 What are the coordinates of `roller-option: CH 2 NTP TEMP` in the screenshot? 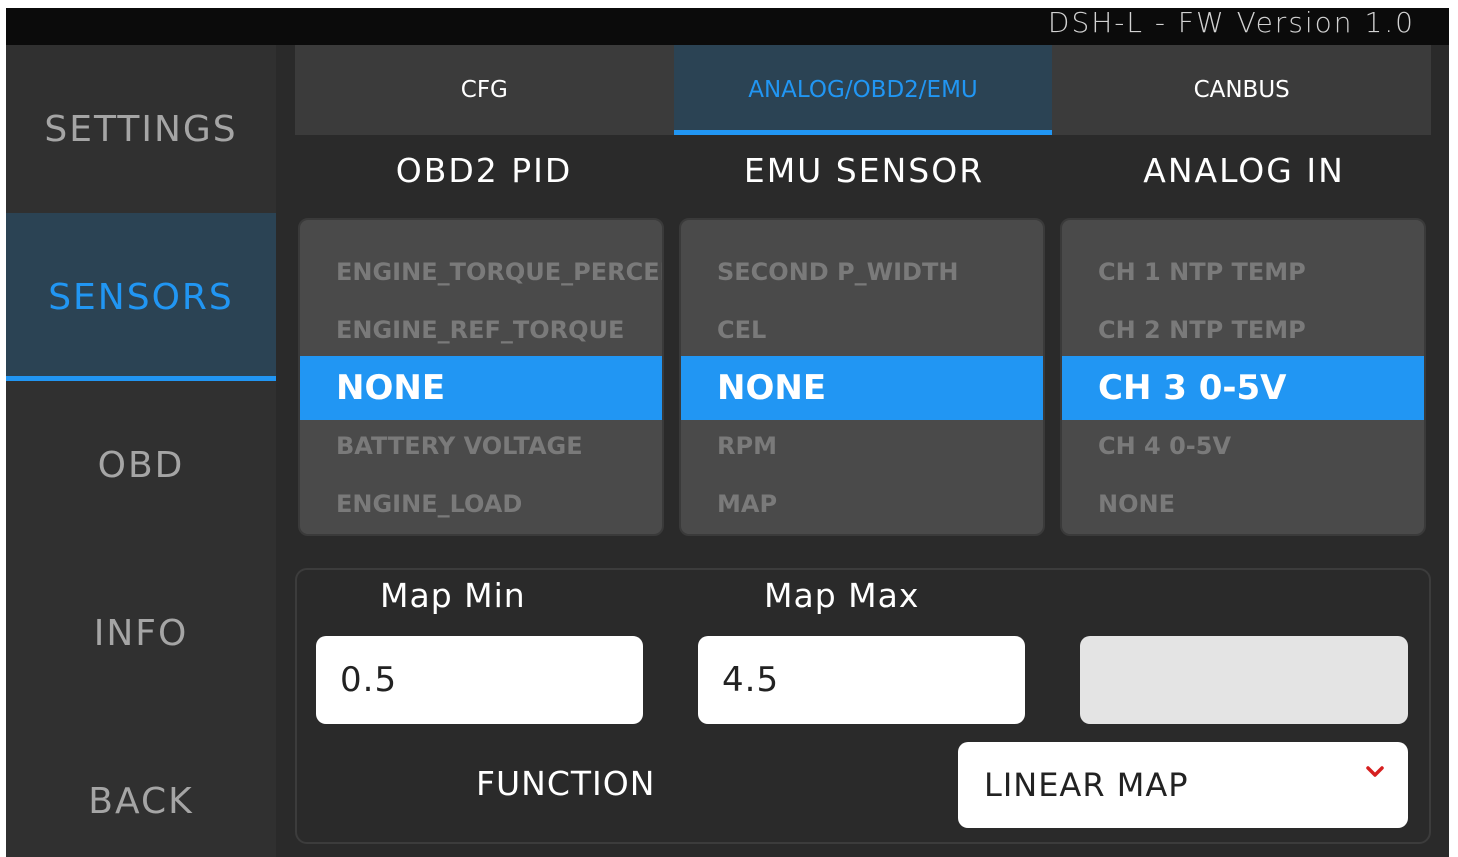 It's located at (1243, 330).